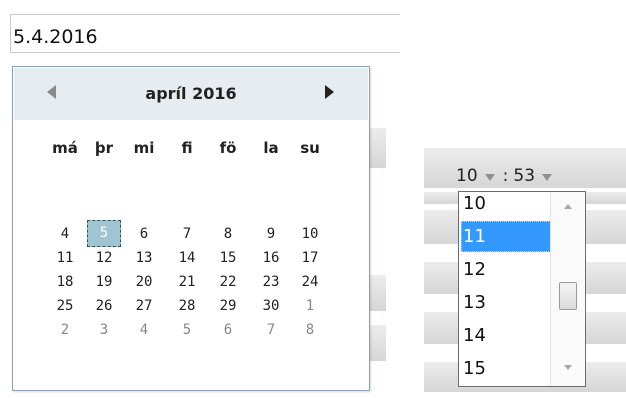 The height and width of the screenshot is (399, 626). Describe the element at coordinates (271, 282) in the screenshot. I see `calendar-day: 23` at that location.